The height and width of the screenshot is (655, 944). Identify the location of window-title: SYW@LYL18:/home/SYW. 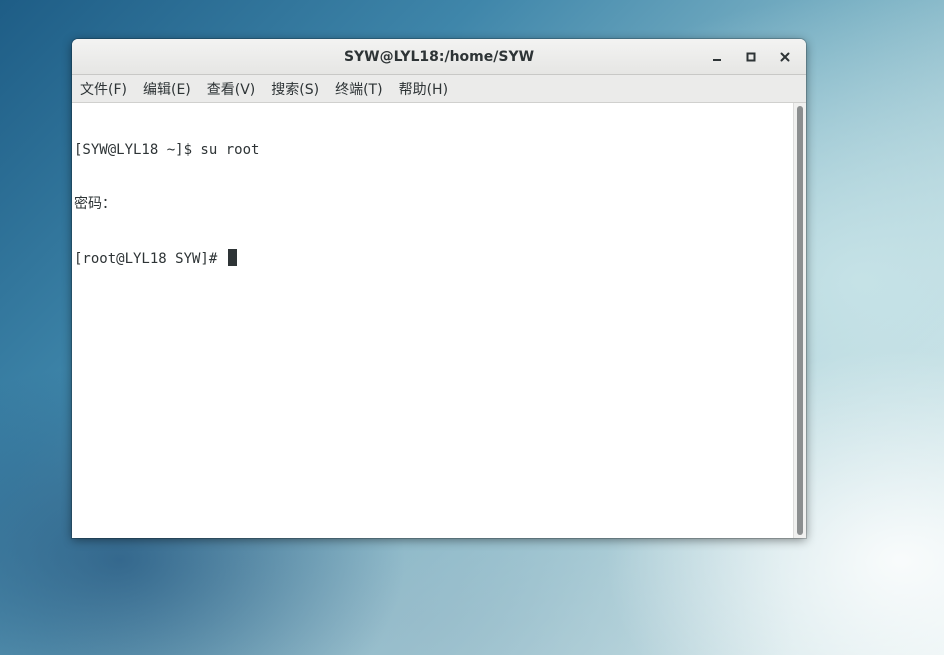
(439, 56).